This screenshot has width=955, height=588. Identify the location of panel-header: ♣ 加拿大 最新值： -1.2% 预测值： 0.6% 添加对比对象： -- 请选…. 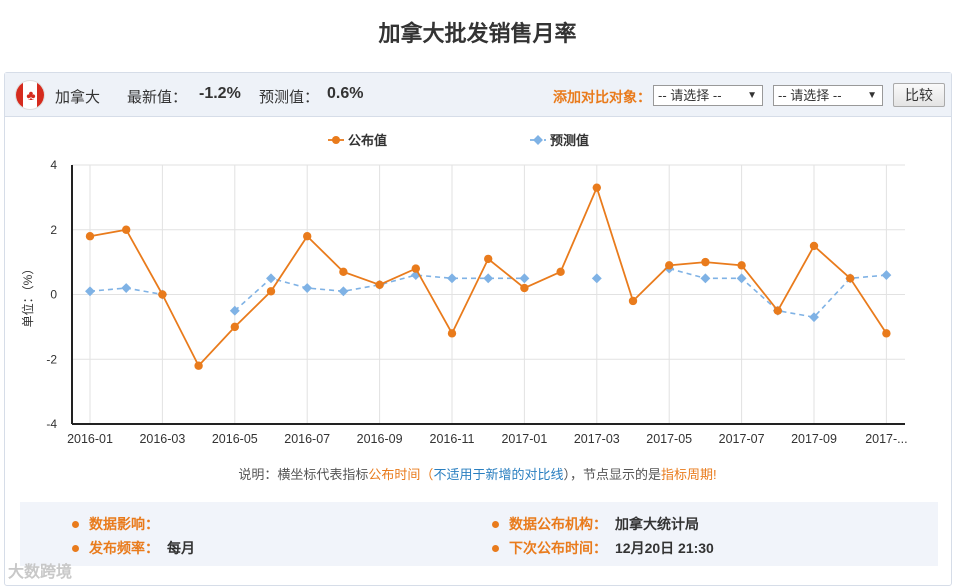
(478, 95).